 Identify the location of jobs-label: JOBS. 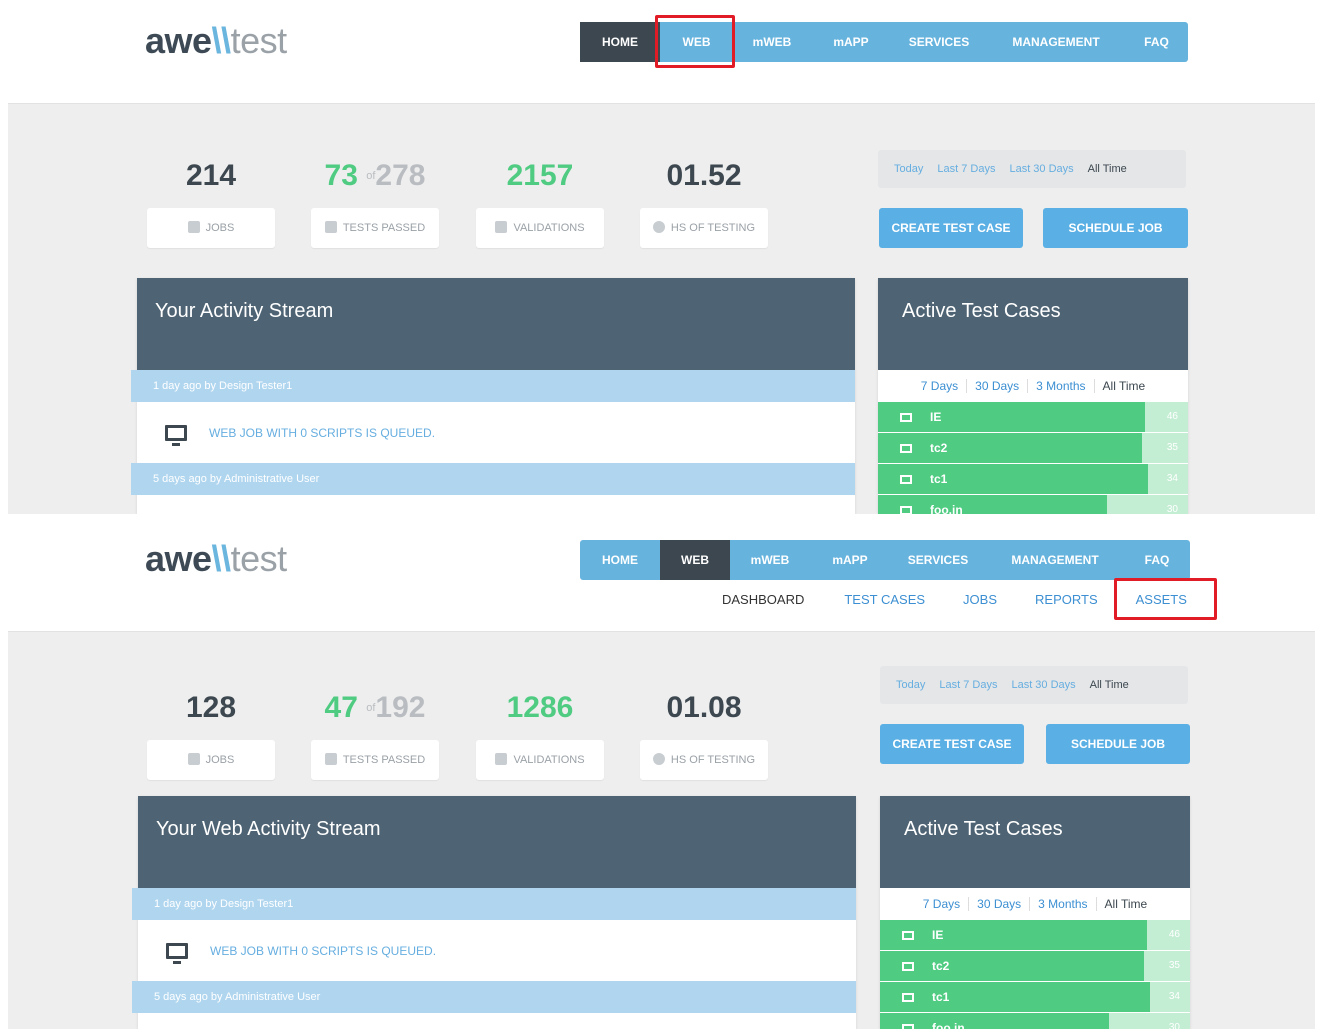
(211, 228).